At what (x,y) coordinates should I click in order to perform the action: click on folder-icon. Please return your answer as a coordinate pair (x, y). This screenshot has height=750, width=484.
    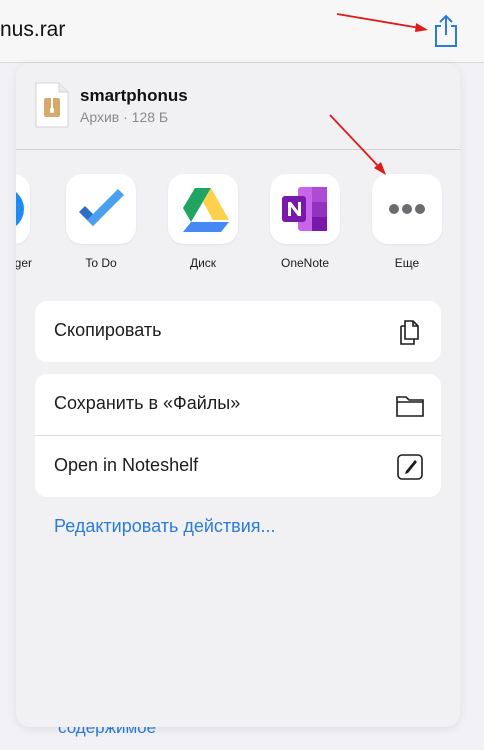
    Looking at the image, I should click on (410, 406).